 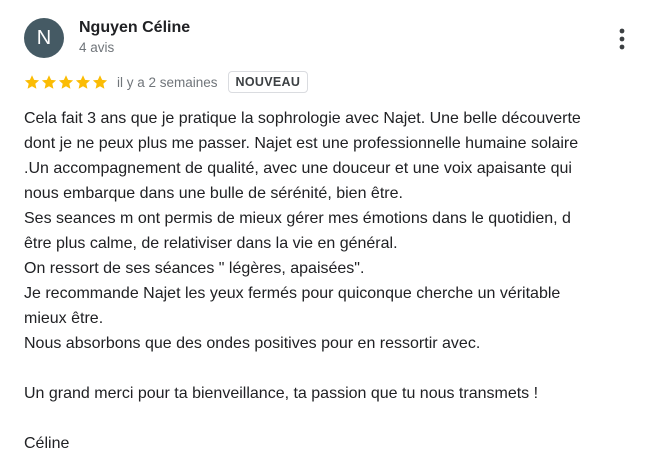 I want to click on author-name: Nguyen Céline, so click(x=134, y=28).